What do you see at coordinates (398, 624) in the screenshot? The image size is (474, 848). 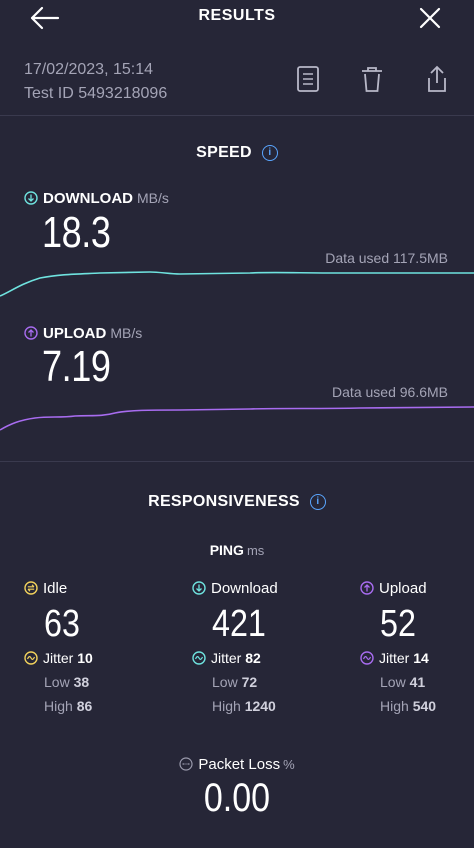 I see `upload-ping-value: 52` at bounding box center [398, 624].